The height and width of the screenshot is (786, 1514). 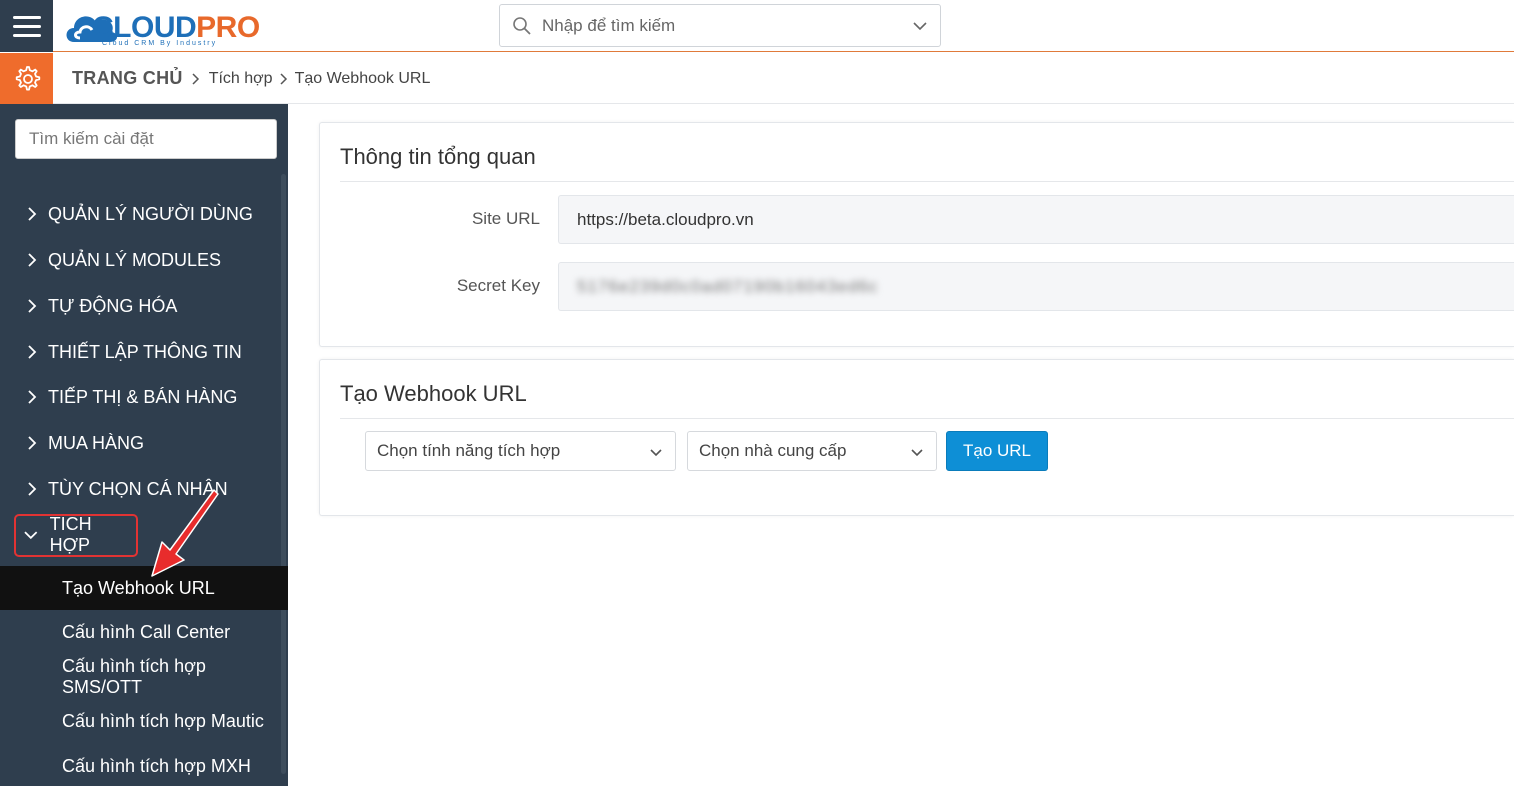 What do you see at coordinates (433, 393) in the screenshot?
I see `webhook-title: Tạo Webhook URL` at bounding box center [433, 393].